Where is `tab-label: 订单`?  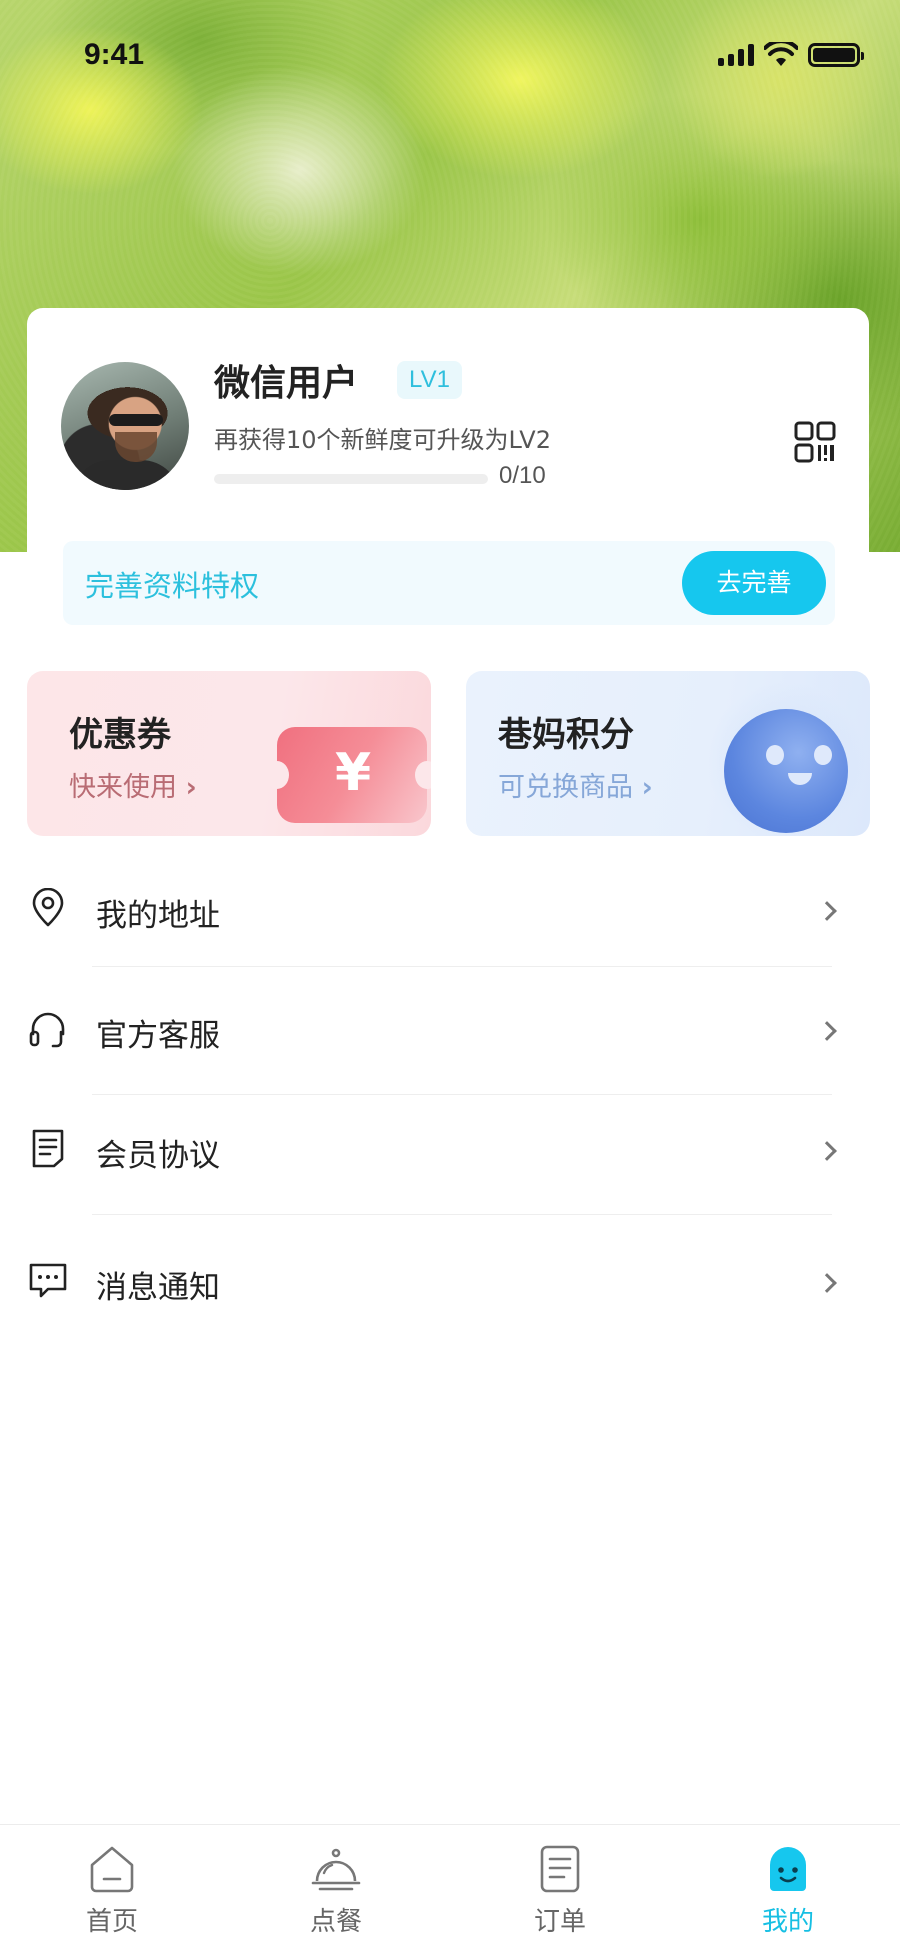
tab-label: 订单 is located at coordinates (559, 1922).